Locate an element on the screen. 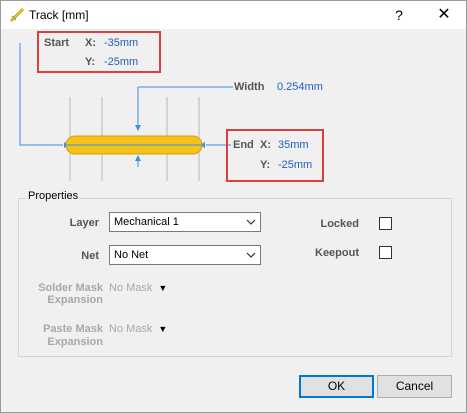  close-button: ✕ is located at coordinates (444, 15).